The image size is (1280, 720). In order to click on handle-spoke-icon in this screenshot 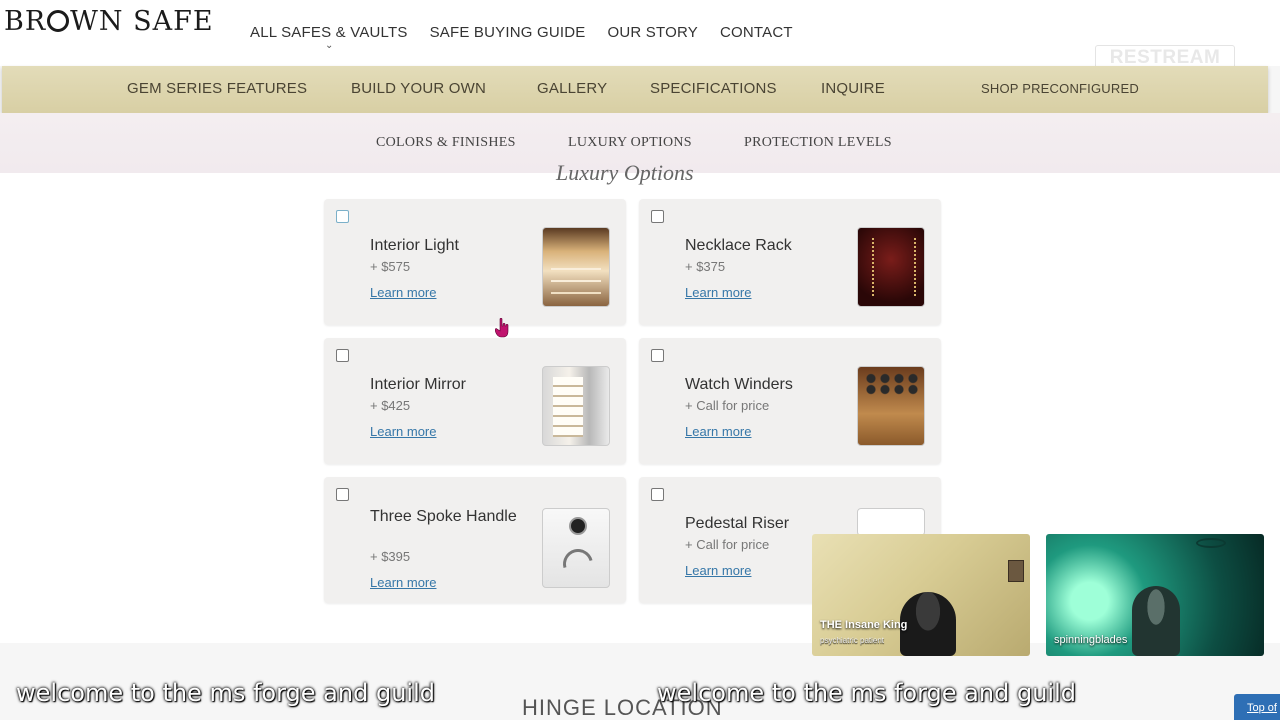, I will do `click(578, 564)`.